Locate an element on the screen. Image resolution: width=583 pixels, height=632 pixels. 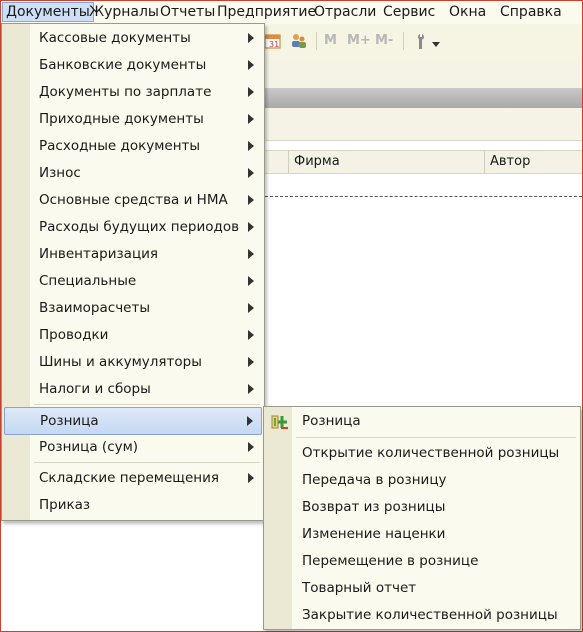
menu-enterprise: Предприятие is located at coordinates (266, 12).